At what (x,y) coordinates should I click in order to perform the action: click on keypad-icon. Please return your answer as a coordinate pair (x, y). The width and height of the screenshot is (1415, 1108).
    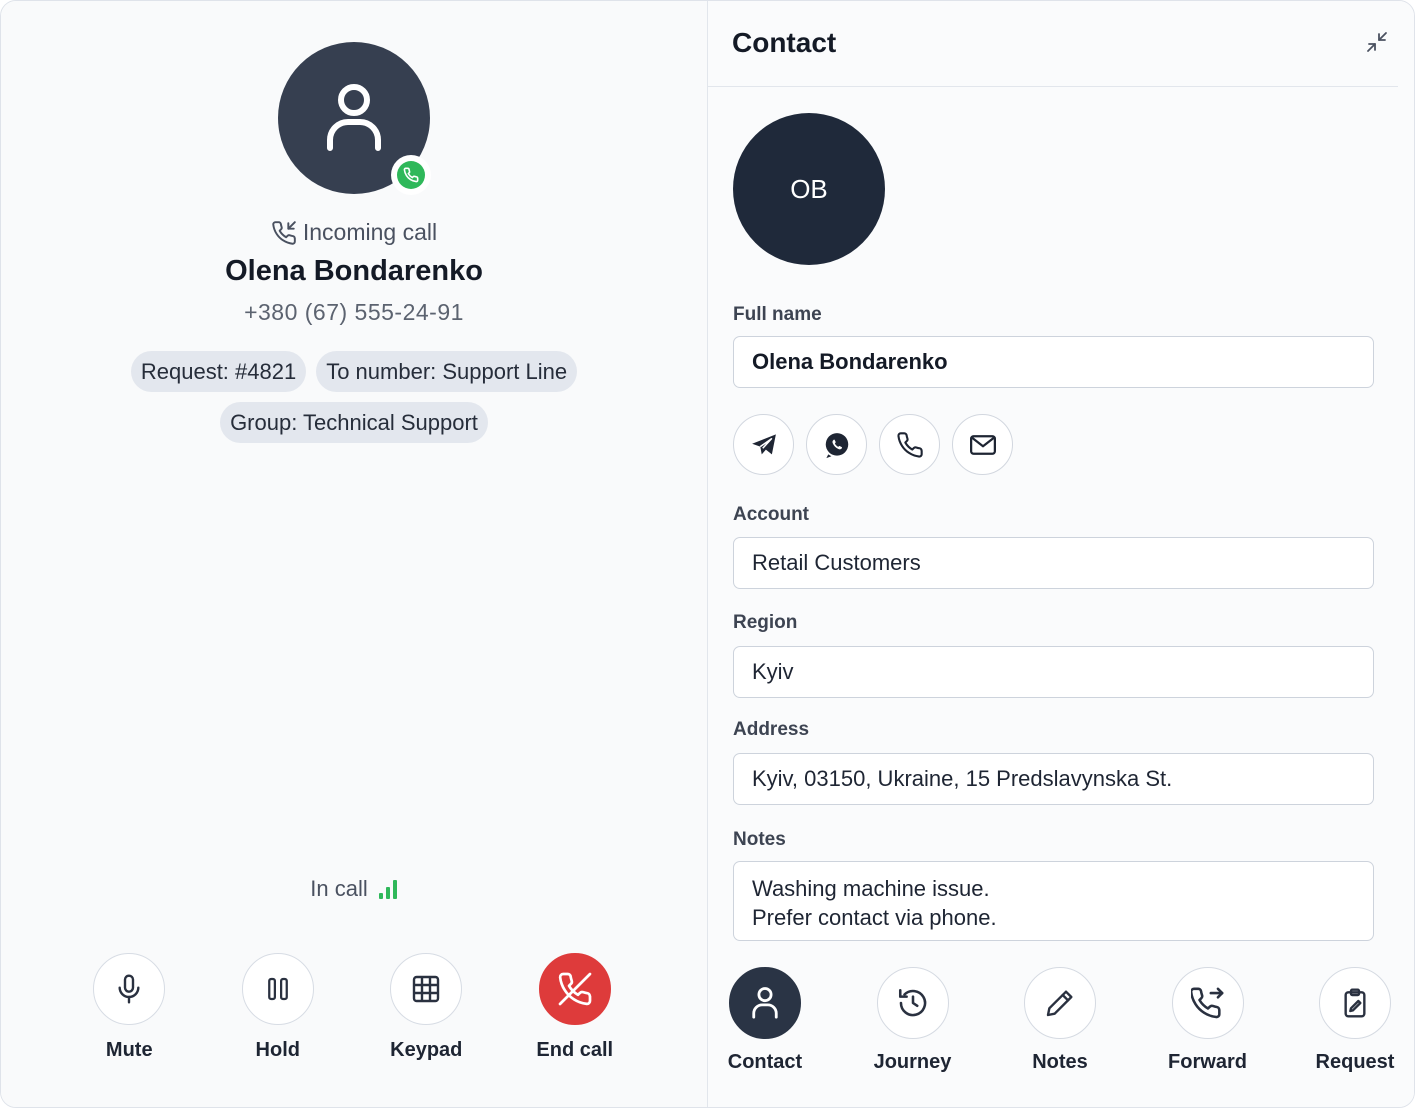
    Looking at the image, I should click on (426, 989).